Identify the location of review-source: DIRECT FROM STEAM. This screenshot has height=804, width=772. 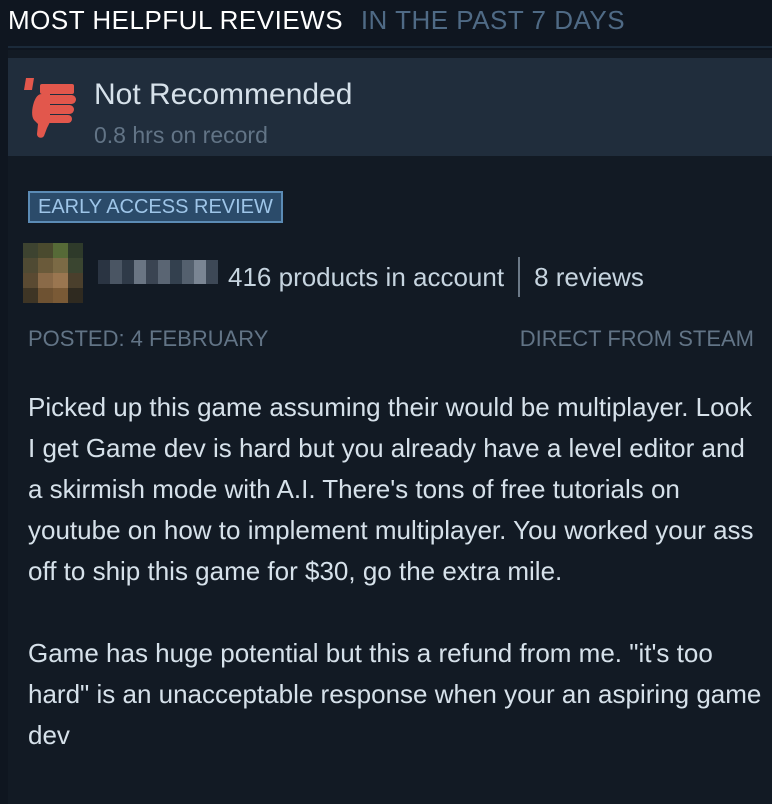
(636, 338).